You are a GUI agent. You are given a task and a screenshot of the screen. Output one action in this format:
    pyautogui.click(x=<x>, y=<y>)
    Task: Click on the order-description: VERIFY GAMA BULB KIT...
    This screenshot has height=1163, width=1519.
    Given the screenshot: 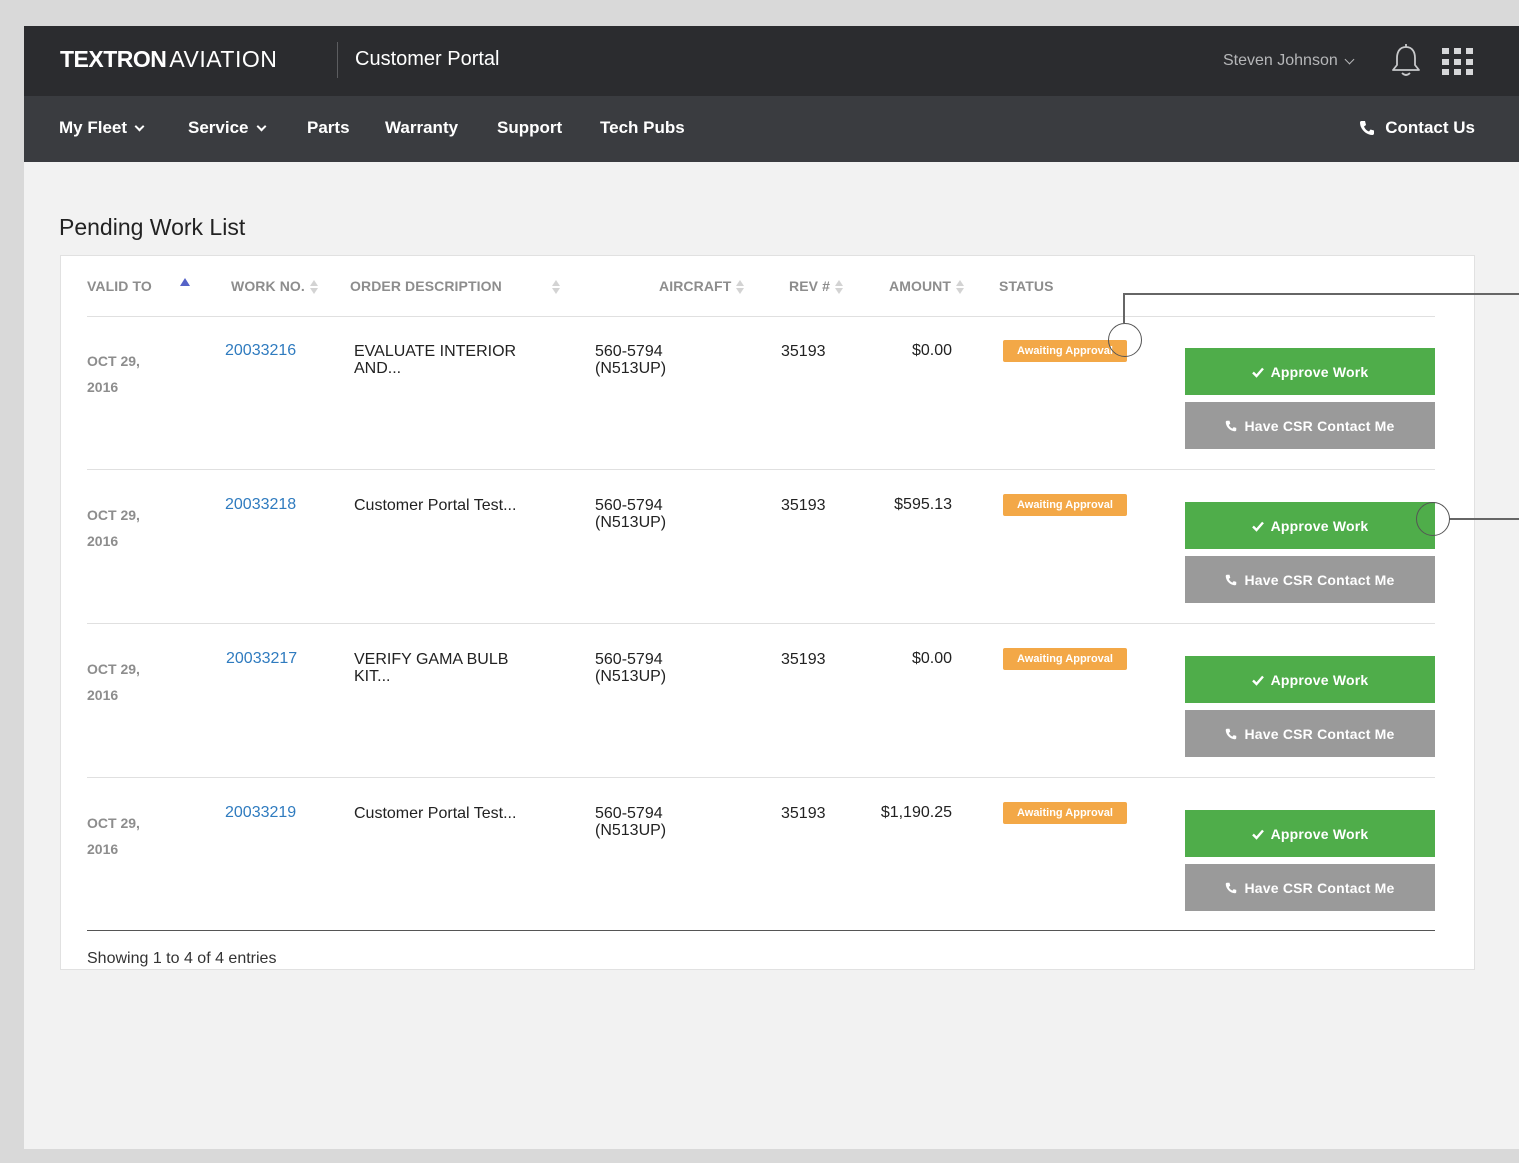 What is the action you would take?
    pyautogui.click(x=449, y=668)
    